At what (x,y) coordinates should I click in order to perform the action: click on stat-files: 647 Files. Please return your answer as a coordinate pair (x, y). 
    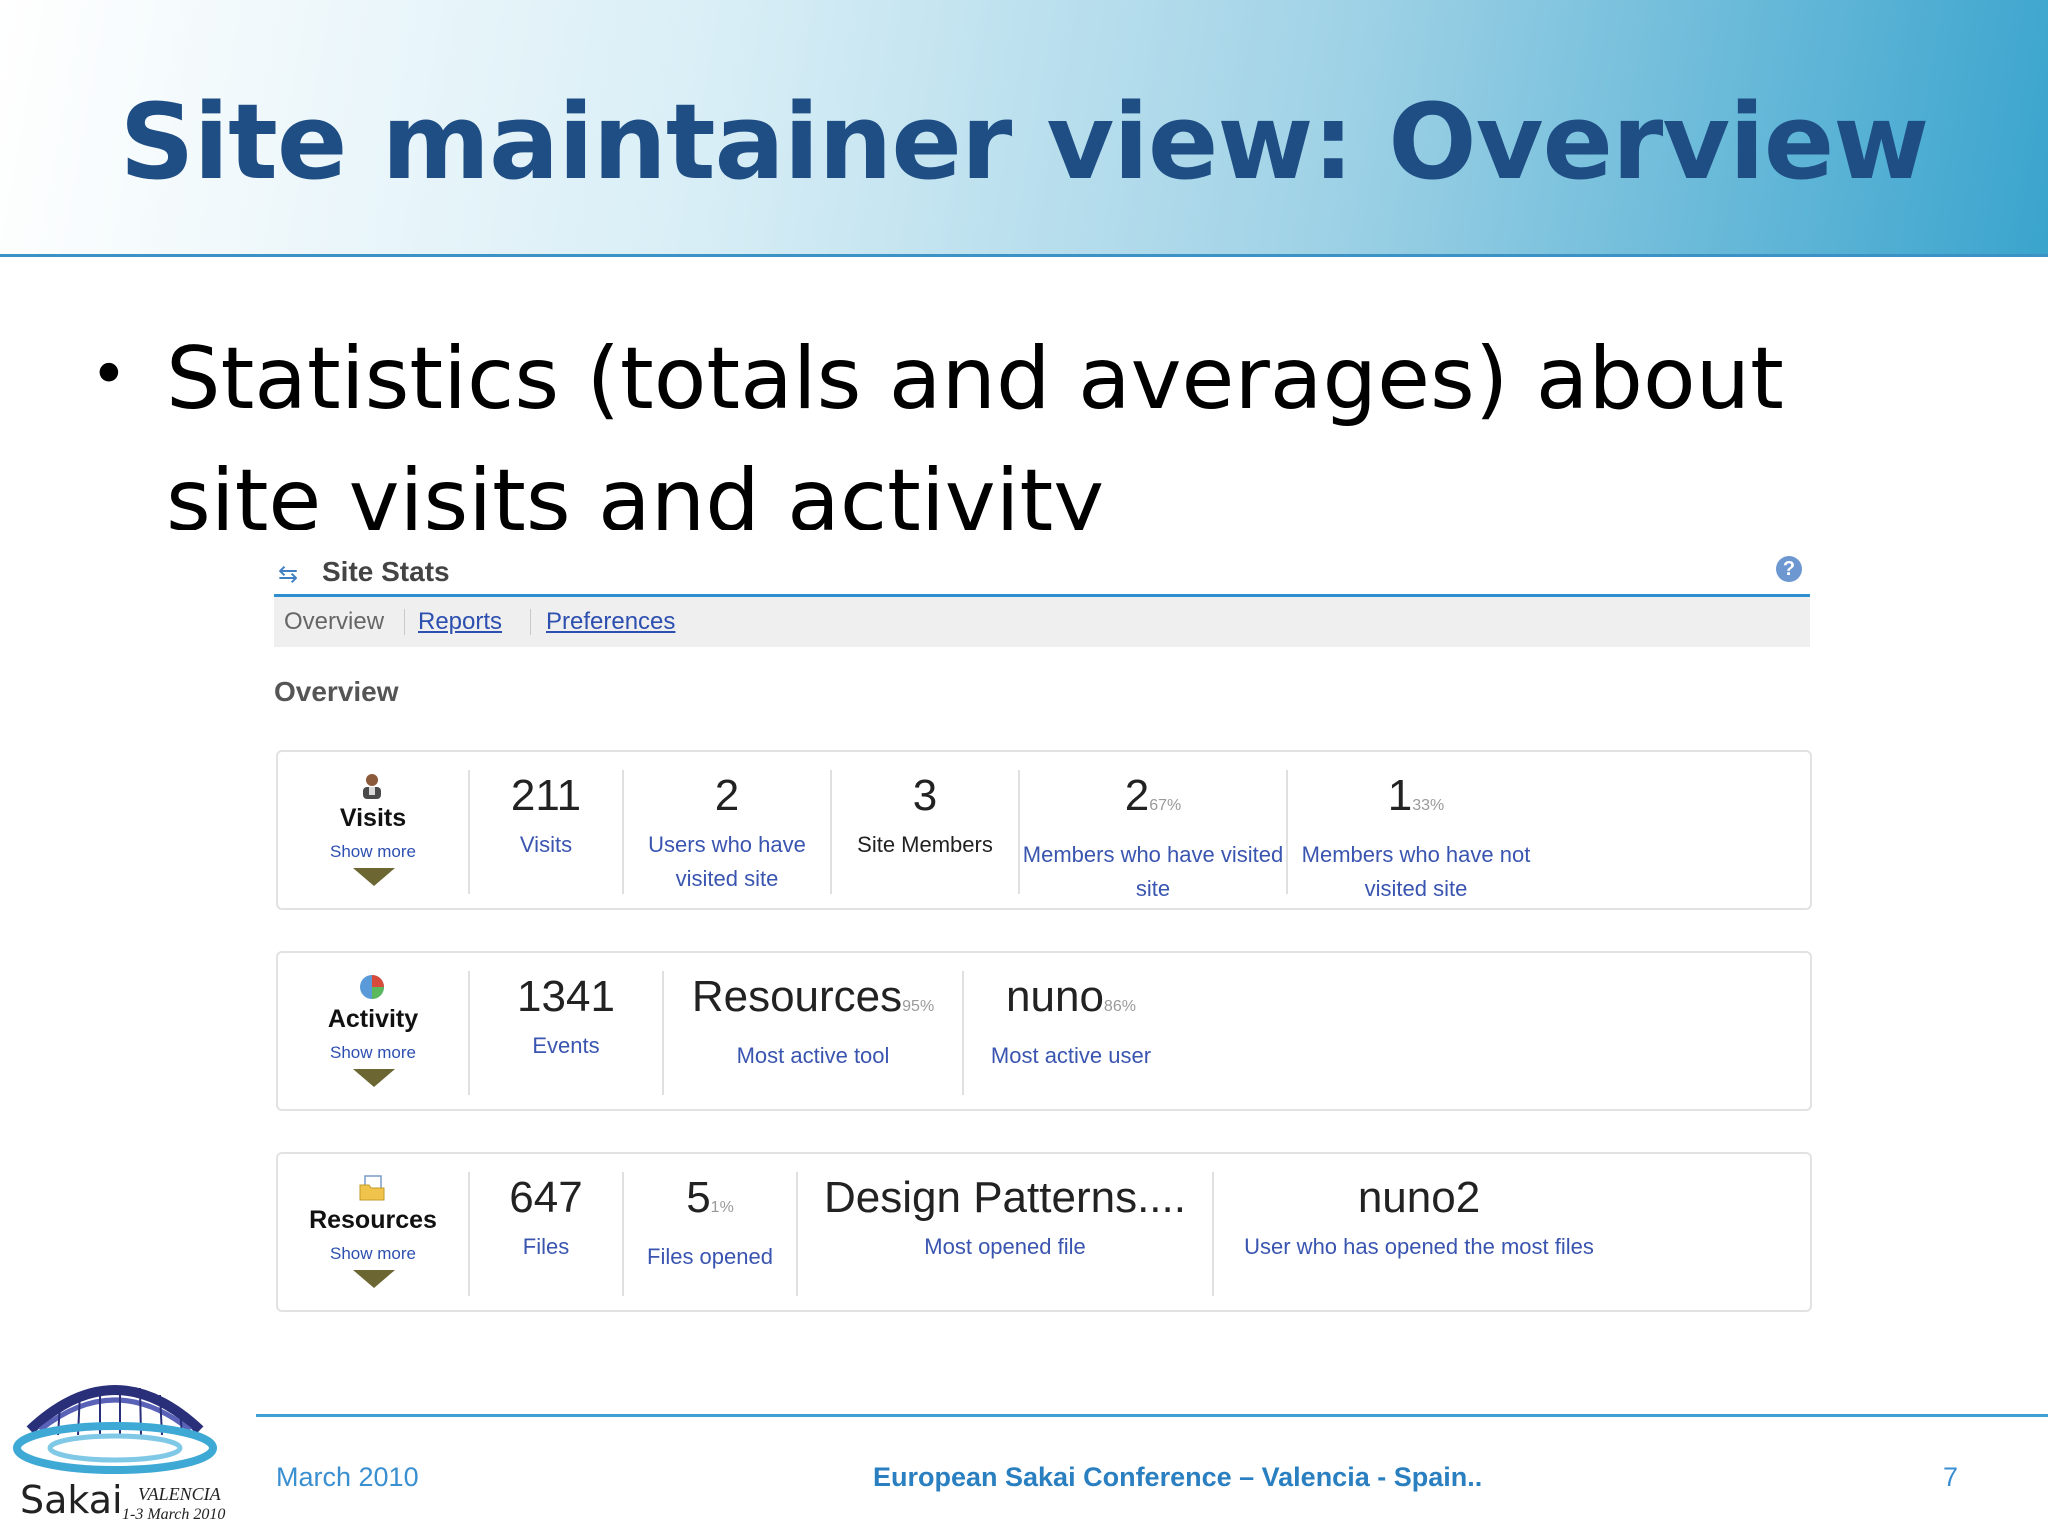
    Looking at the image, I should click on (546, 1217).